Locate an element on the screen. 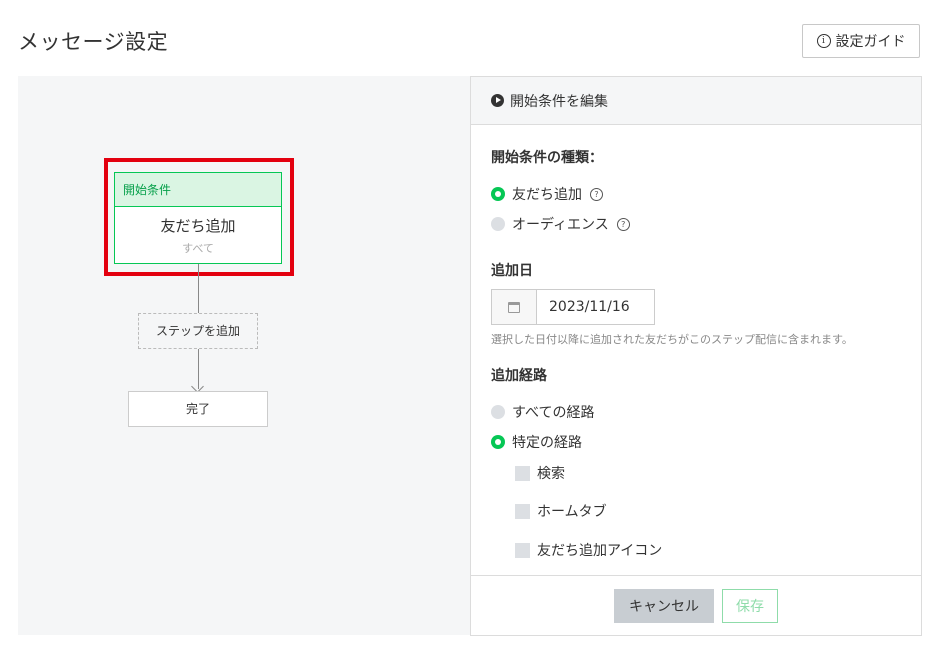 The width and height of the screenshot is (940, 652). checkbox-home-tab: ホームタブ is located at coordinates (561, 511).